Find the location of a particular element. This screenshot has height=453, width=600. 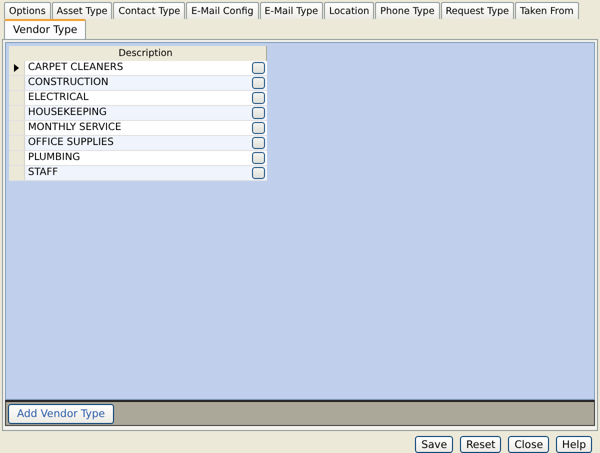

tab: Phone Type is located at coordinates (407, 10).